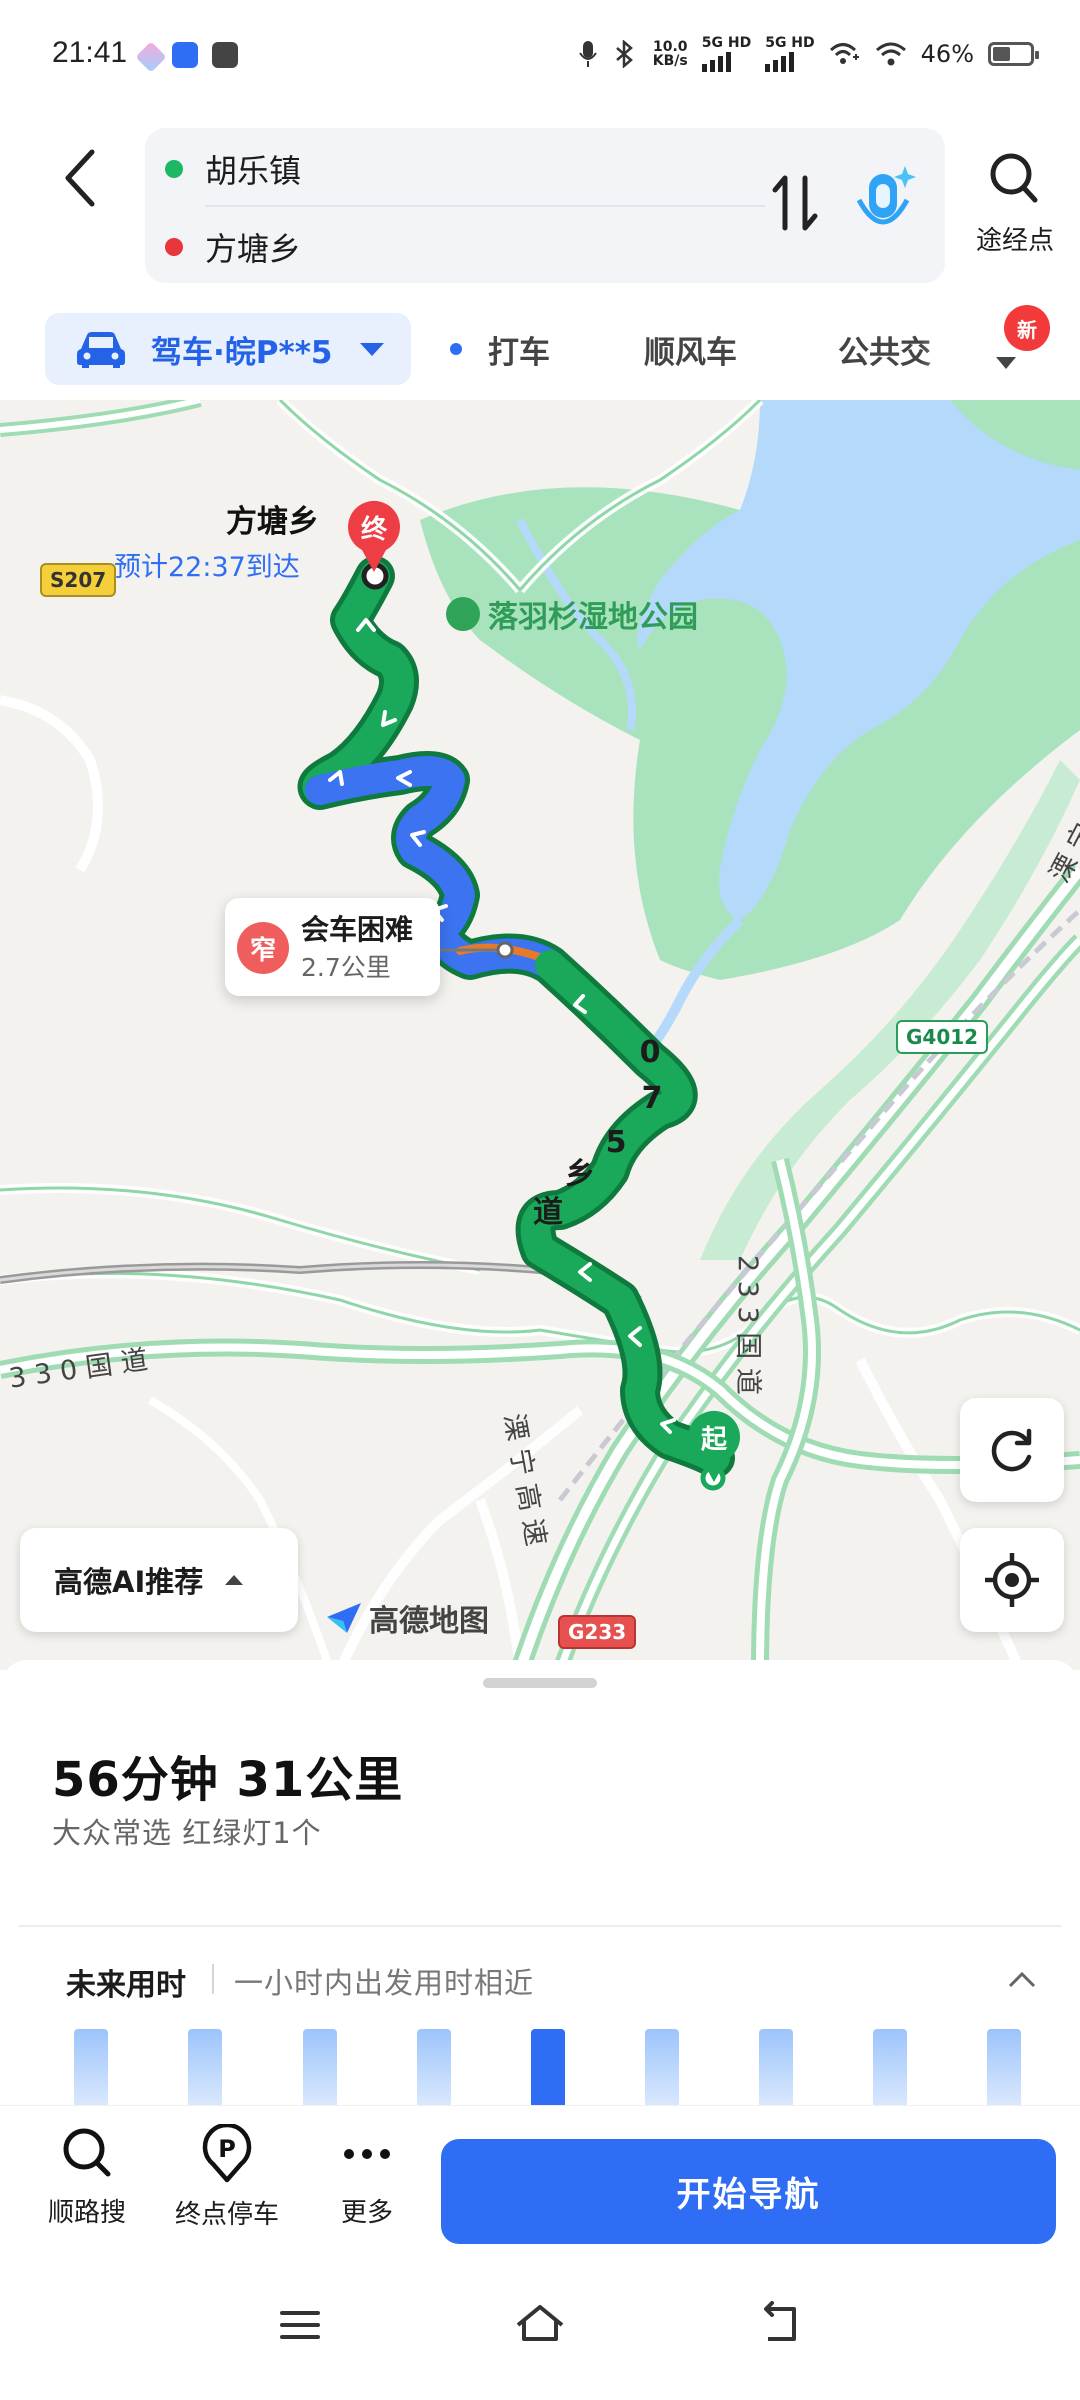  What do you see at coordinates (548, 1212) in the screenshot?
I see `svg-text: 道` at bounding box center [548, 1212].